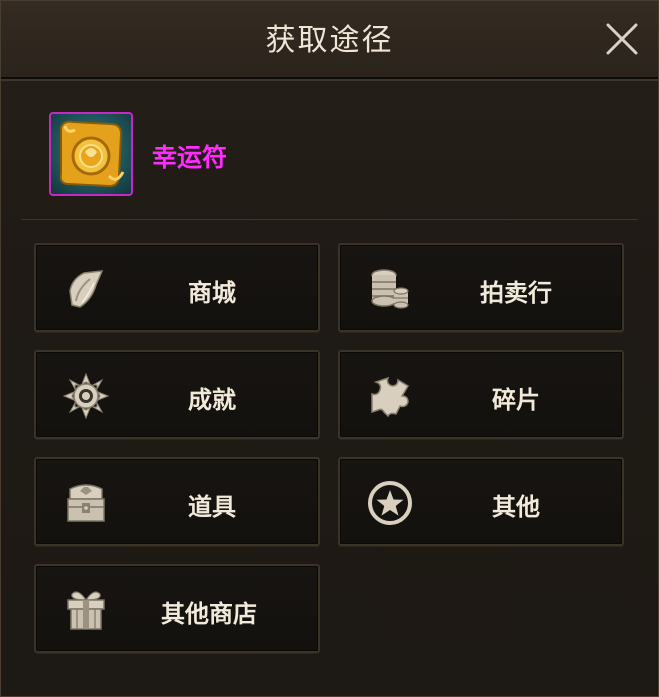  Describe the element at coordinates (86, 503) in the screenshot. I see `treasure-chest-icon` at that location.